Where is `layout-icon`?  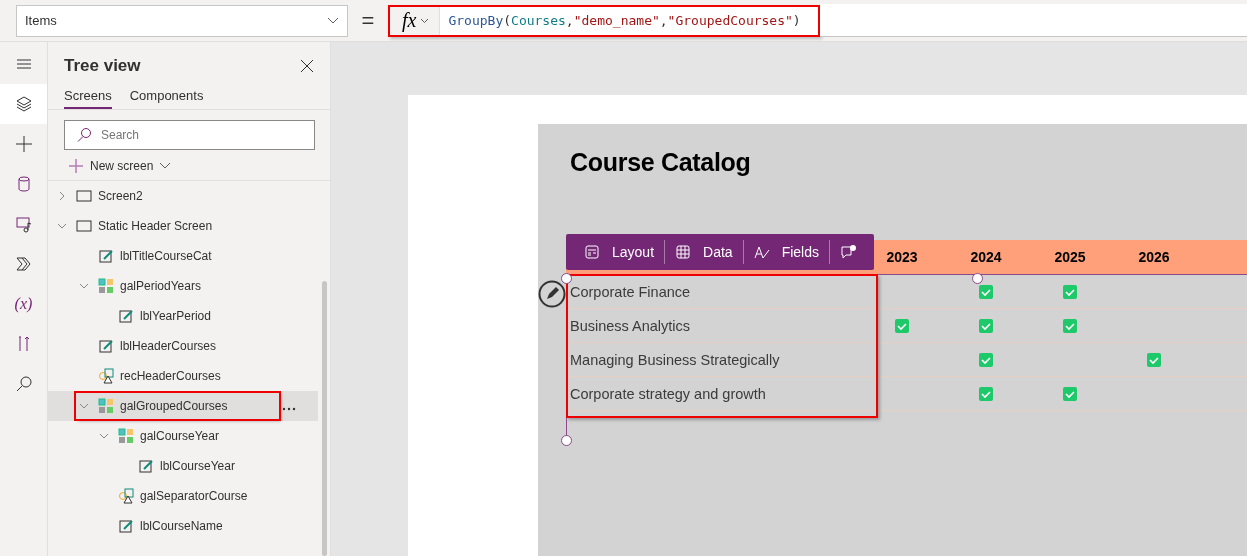
layout-icon is located at coordinates (592, 252).